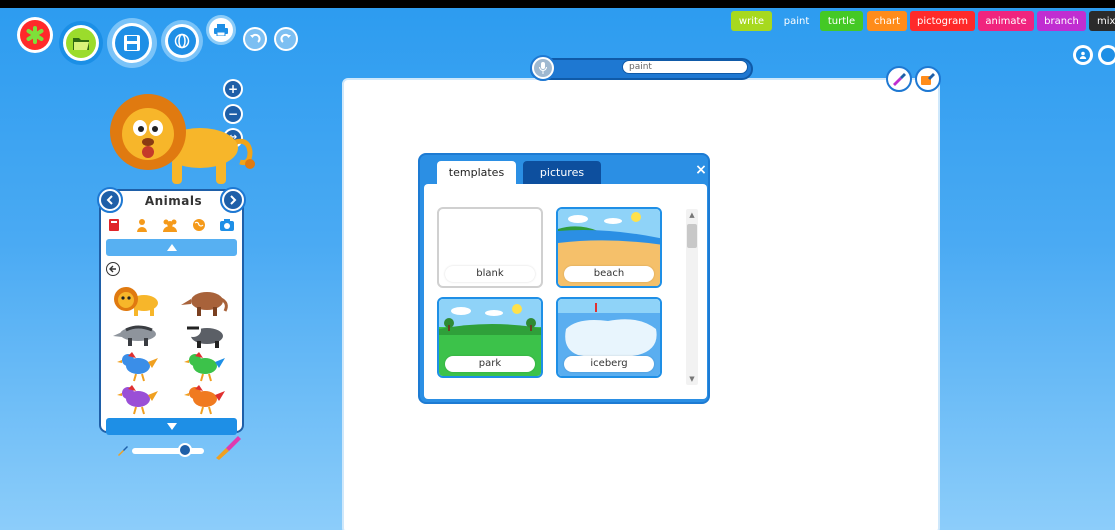 The height and width of the screenshot is (530, 1115). I want to click on chevron-left-icon, so click(109, 200).